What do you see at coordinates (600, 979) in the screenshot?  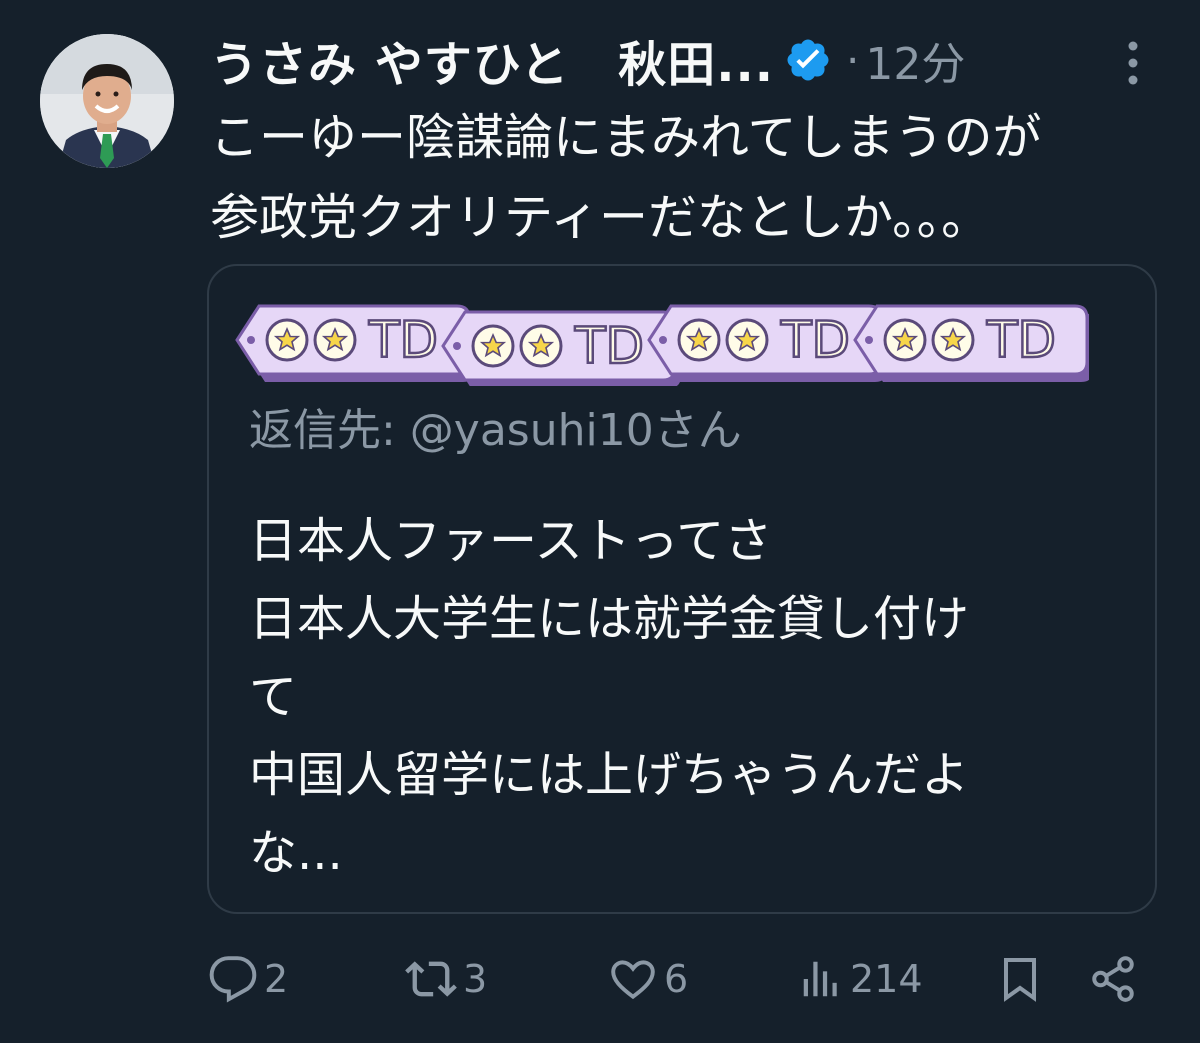 I see `tweet-actions: 2 3 6 214` at bounding box center [600, 979].